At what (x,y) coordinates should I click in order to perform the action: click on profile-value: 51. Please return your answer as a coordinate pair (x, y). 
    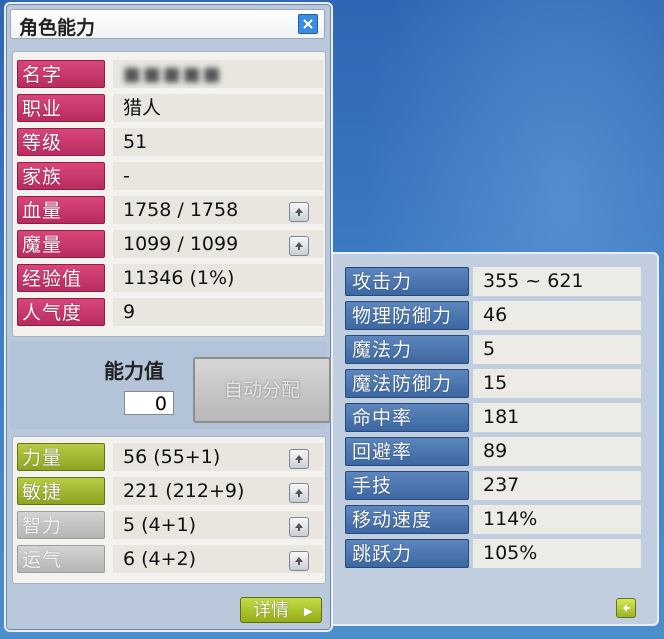
    Looking at the image, I should click on (218, 142).